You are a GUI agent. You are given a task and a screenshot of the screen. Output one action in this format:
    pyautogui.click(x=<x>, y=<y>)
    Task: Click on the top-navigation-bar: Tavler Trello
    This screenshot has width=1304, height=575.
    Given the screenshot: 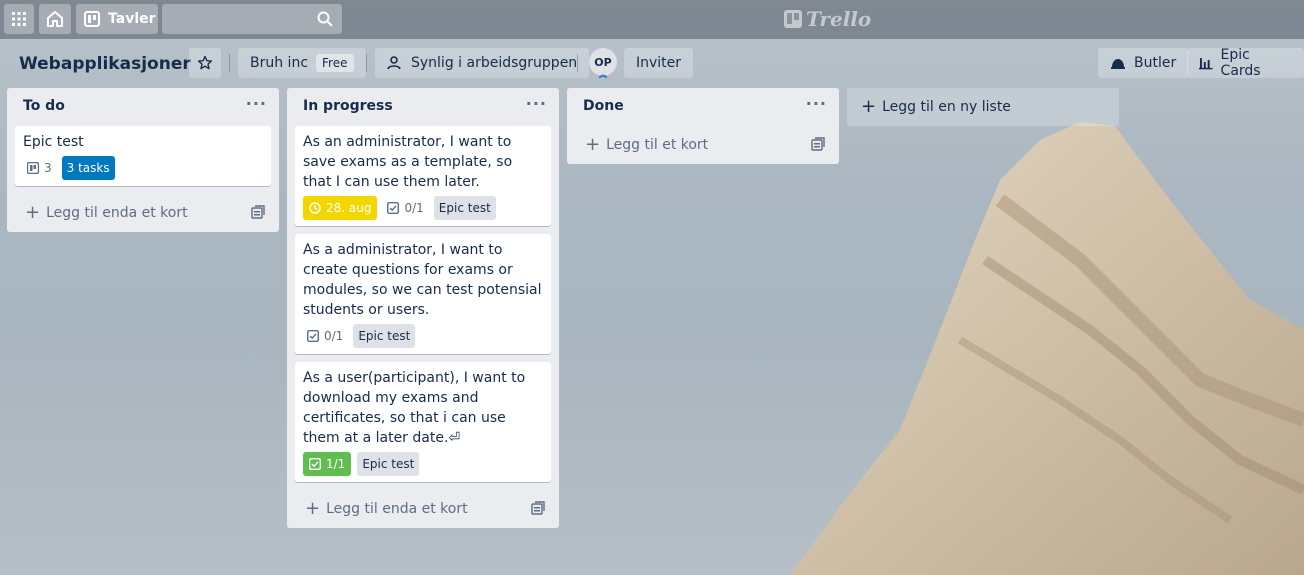 What is the action you would take?
    pyautogui.click(x=652, y=19)
    